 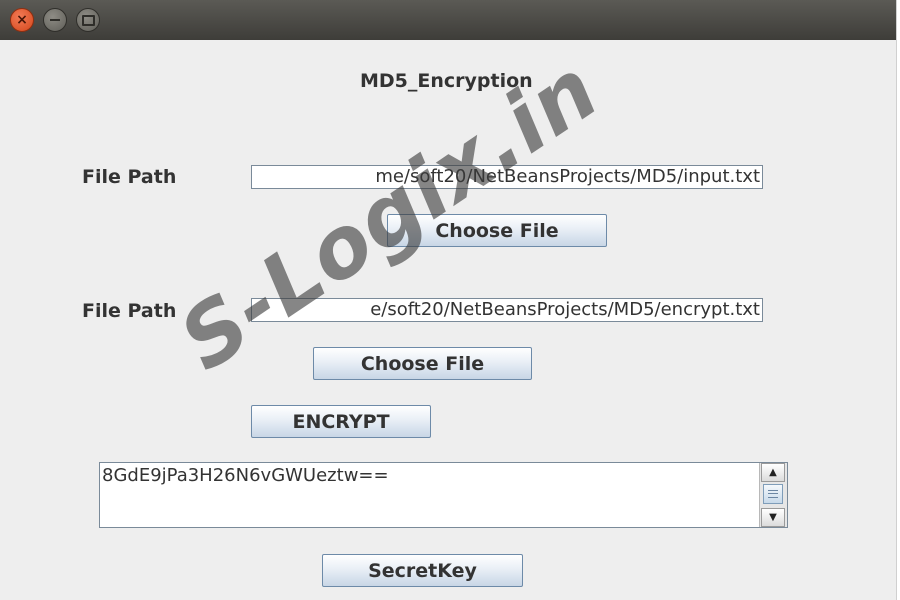 What do you see at coordinates (422, 363) in the screenshot?
I see `choose-output-file-button: Choose File` at bounding box center [422, 363].